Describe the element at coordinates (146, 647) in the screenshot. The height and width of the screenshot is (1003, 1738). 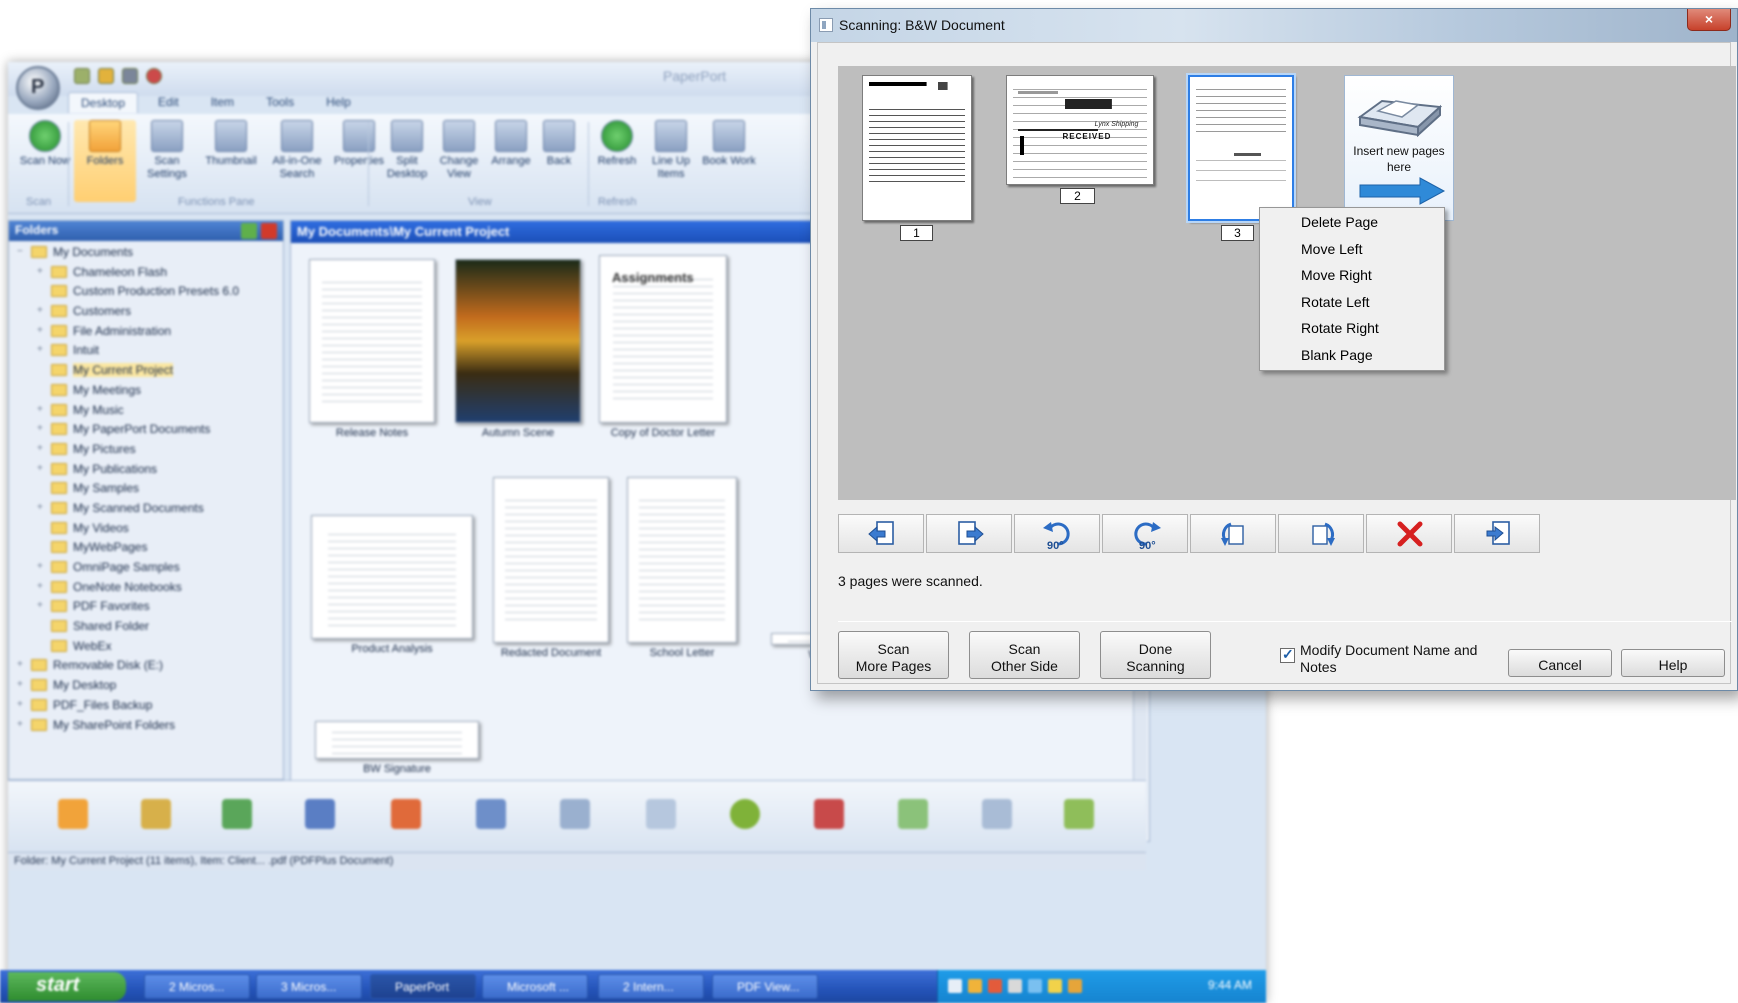
I see `folder-tree-item: WebEx` at that location.